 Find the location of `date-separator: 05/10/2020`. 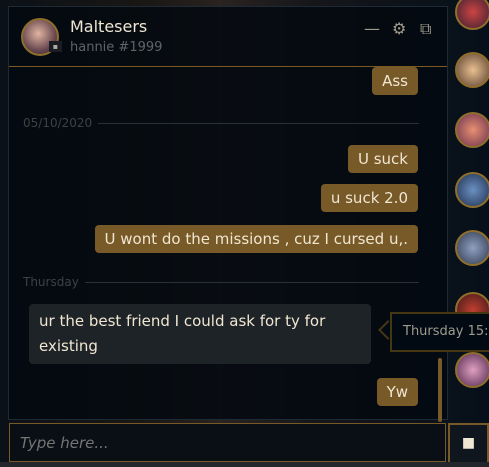

date-separator: 05/10/2020 is located at coordinates (221, 123).